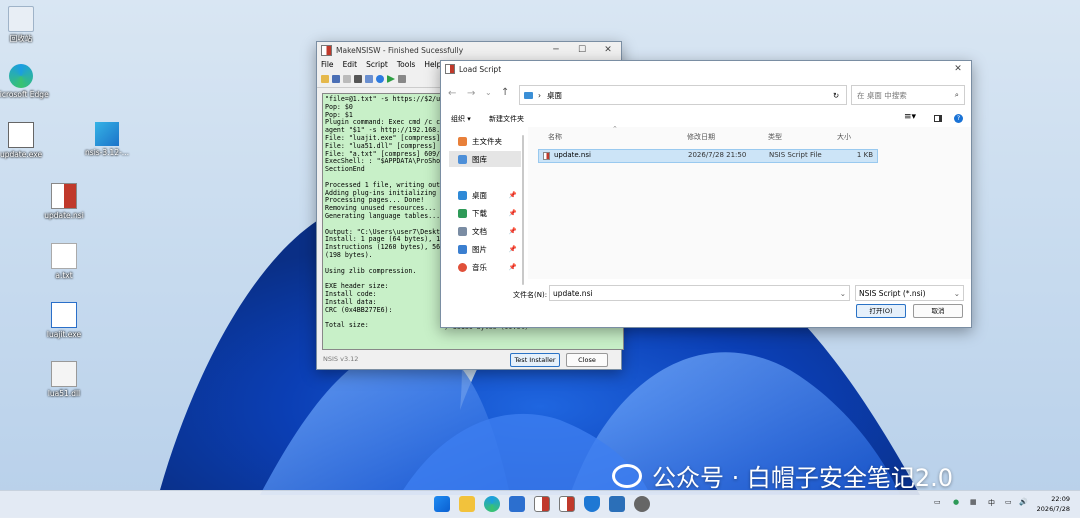 The image size is (1080, 518). I want to click on desktop-icon-update-nsi: update.nsi, so click(64, 201).